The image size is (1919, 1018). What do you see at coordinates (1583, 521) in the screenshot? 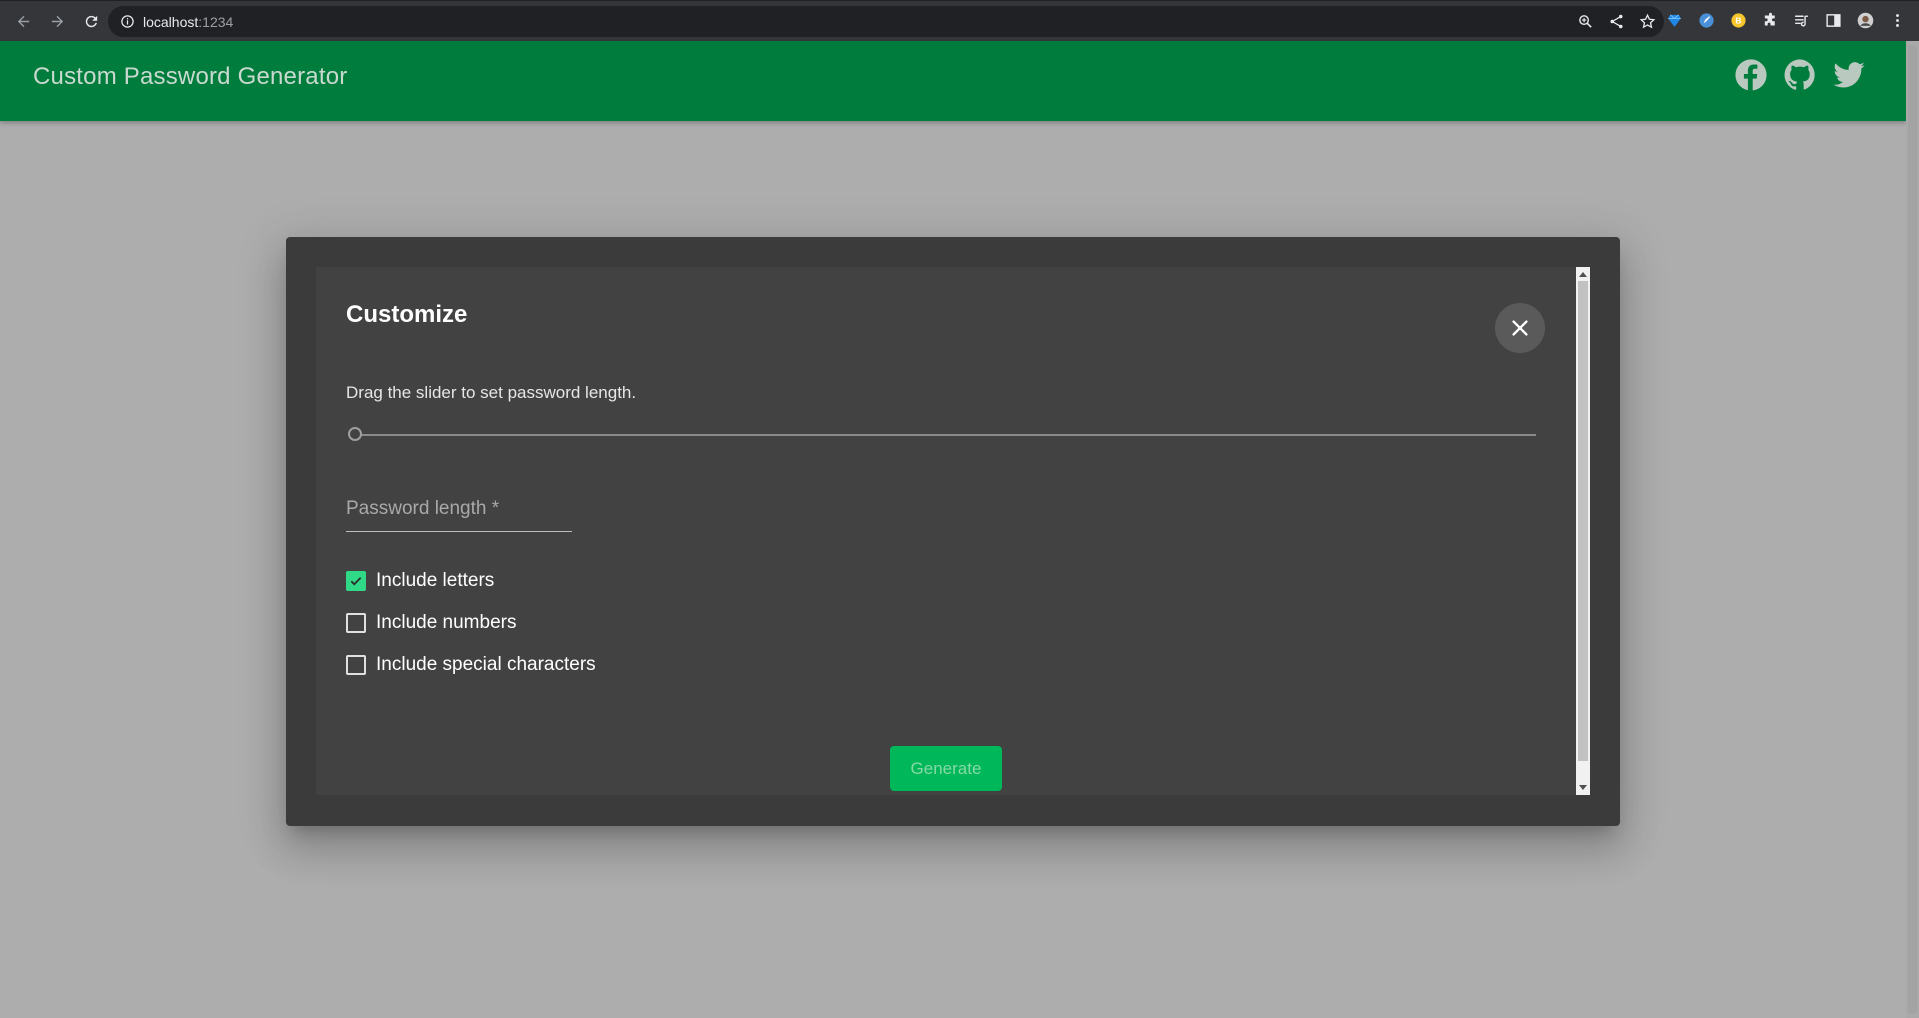
I see `dialog-scrollbar-thumb` at bounding box center [1583, 521].